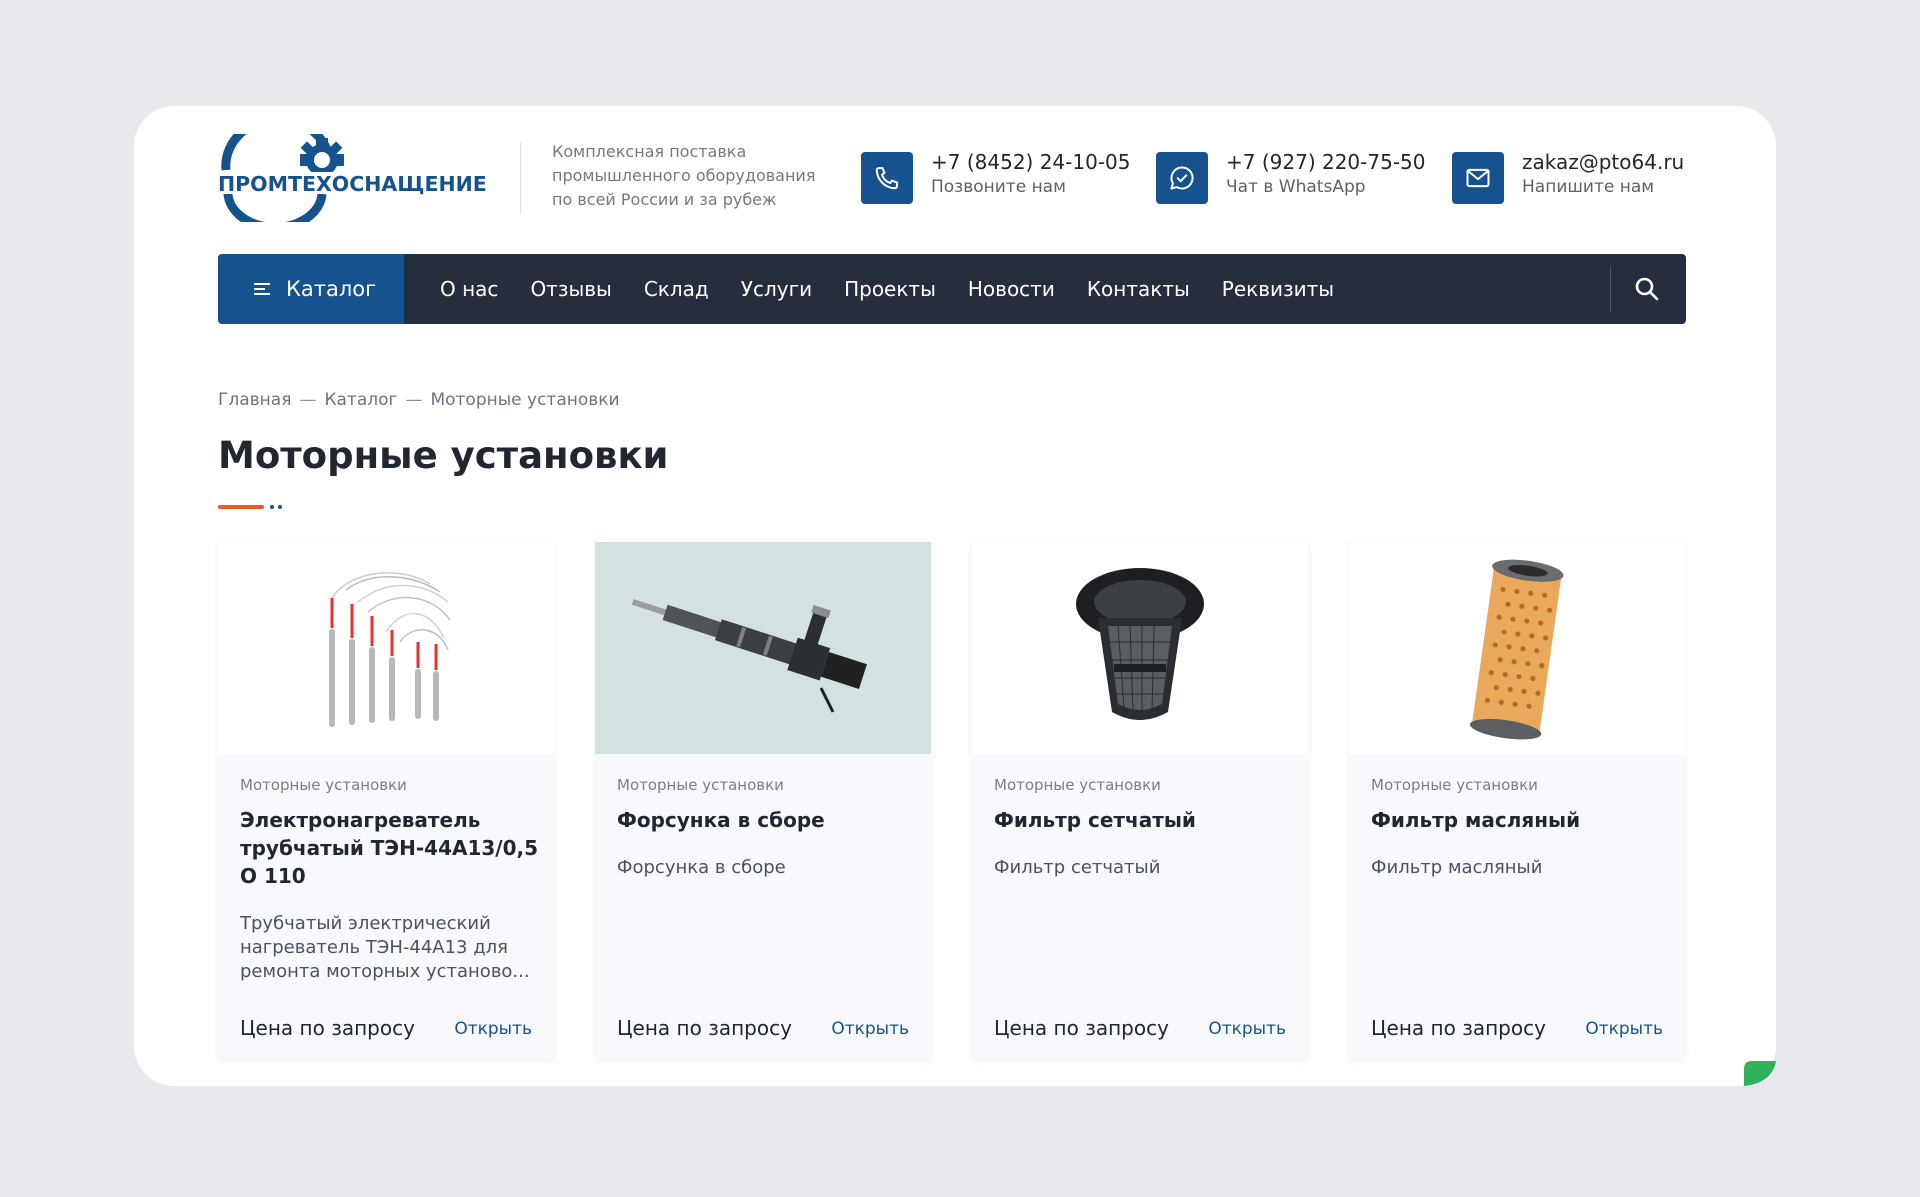 The image size is (1920, 1197). What do you see at coordinates (253, 507) in the screenshot?
I see `title-underline` at bounding box center [253, 507].